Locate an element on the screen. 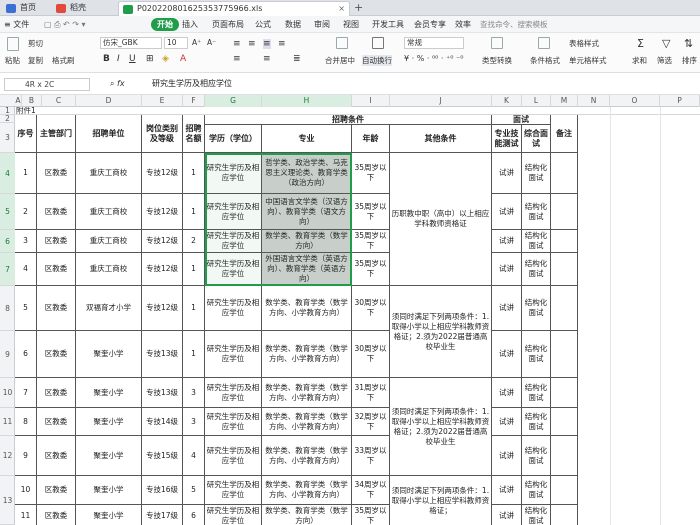 Image resolution: width=700 pixels, height=525 pixels. major-cell: 数学类、教育学类（数学方向） is located at coordinates (307, 515).